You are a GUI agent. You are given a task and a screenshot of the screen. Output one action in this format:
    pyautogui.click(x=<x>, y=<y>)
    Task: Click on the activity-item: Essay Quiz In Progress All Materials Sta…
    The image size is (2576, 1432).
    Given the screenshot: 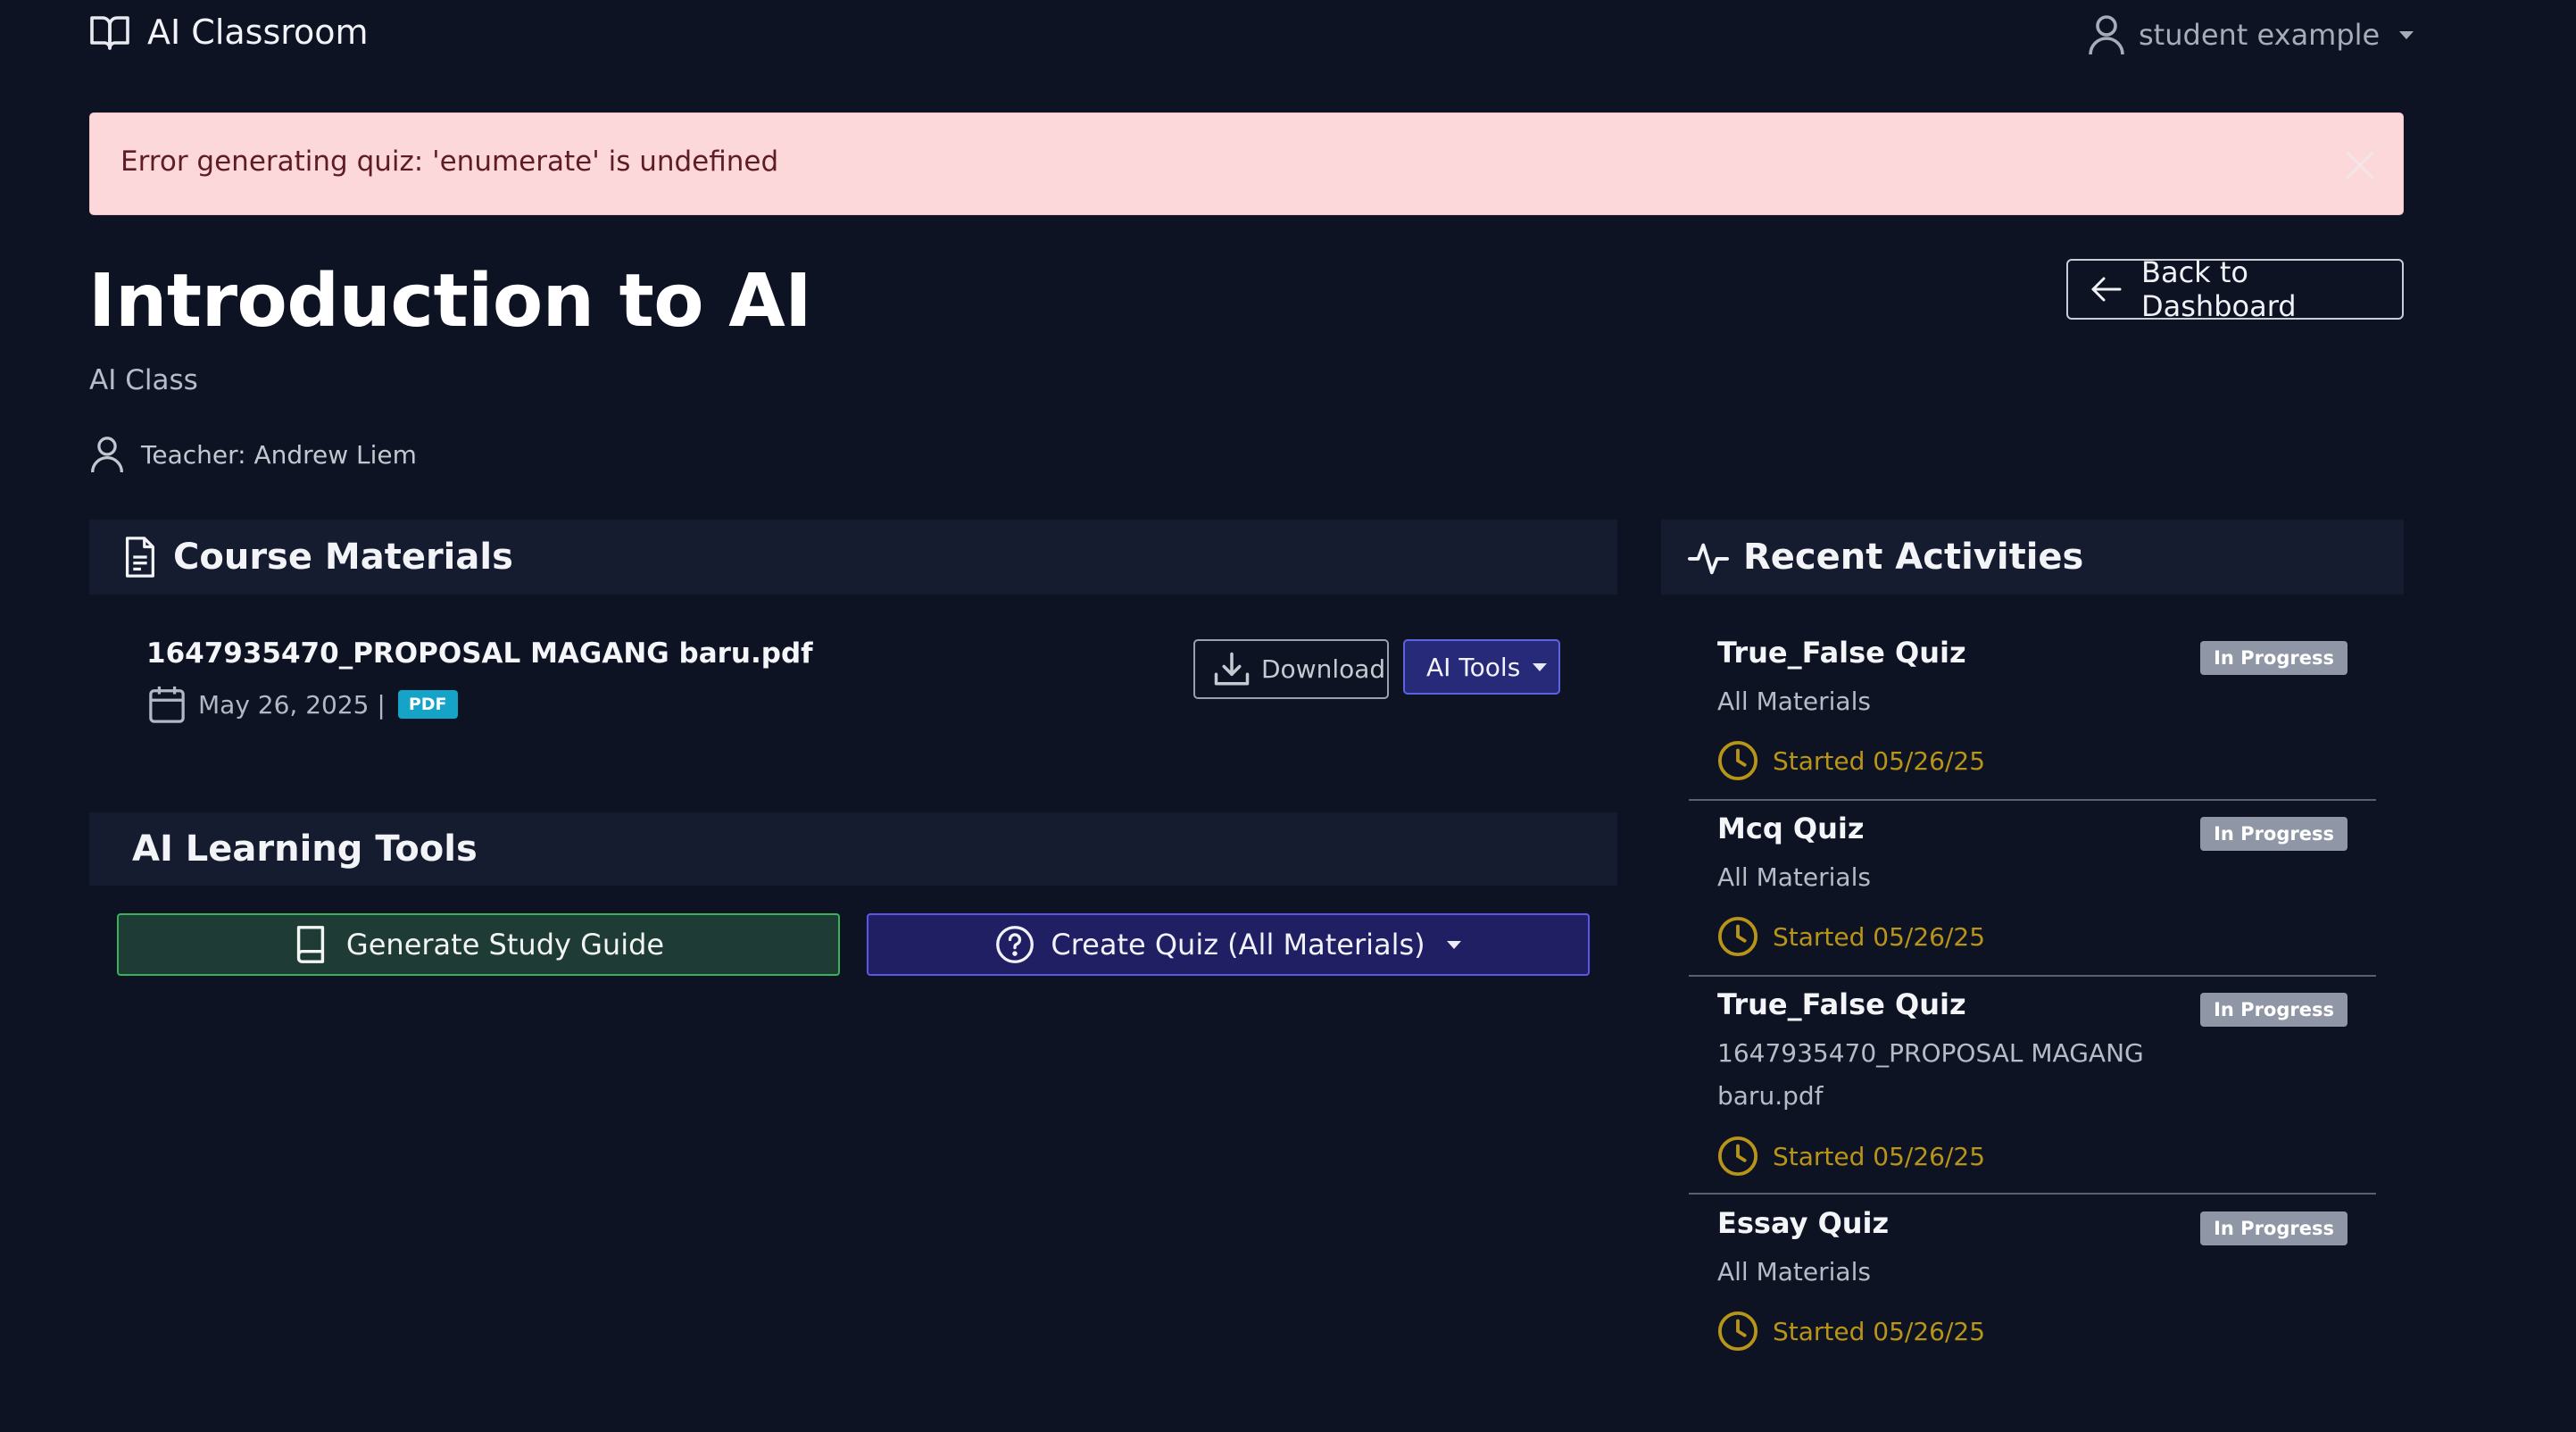 What is the action you would take?
    pyautogui.click(x=2032, y=1279)
    